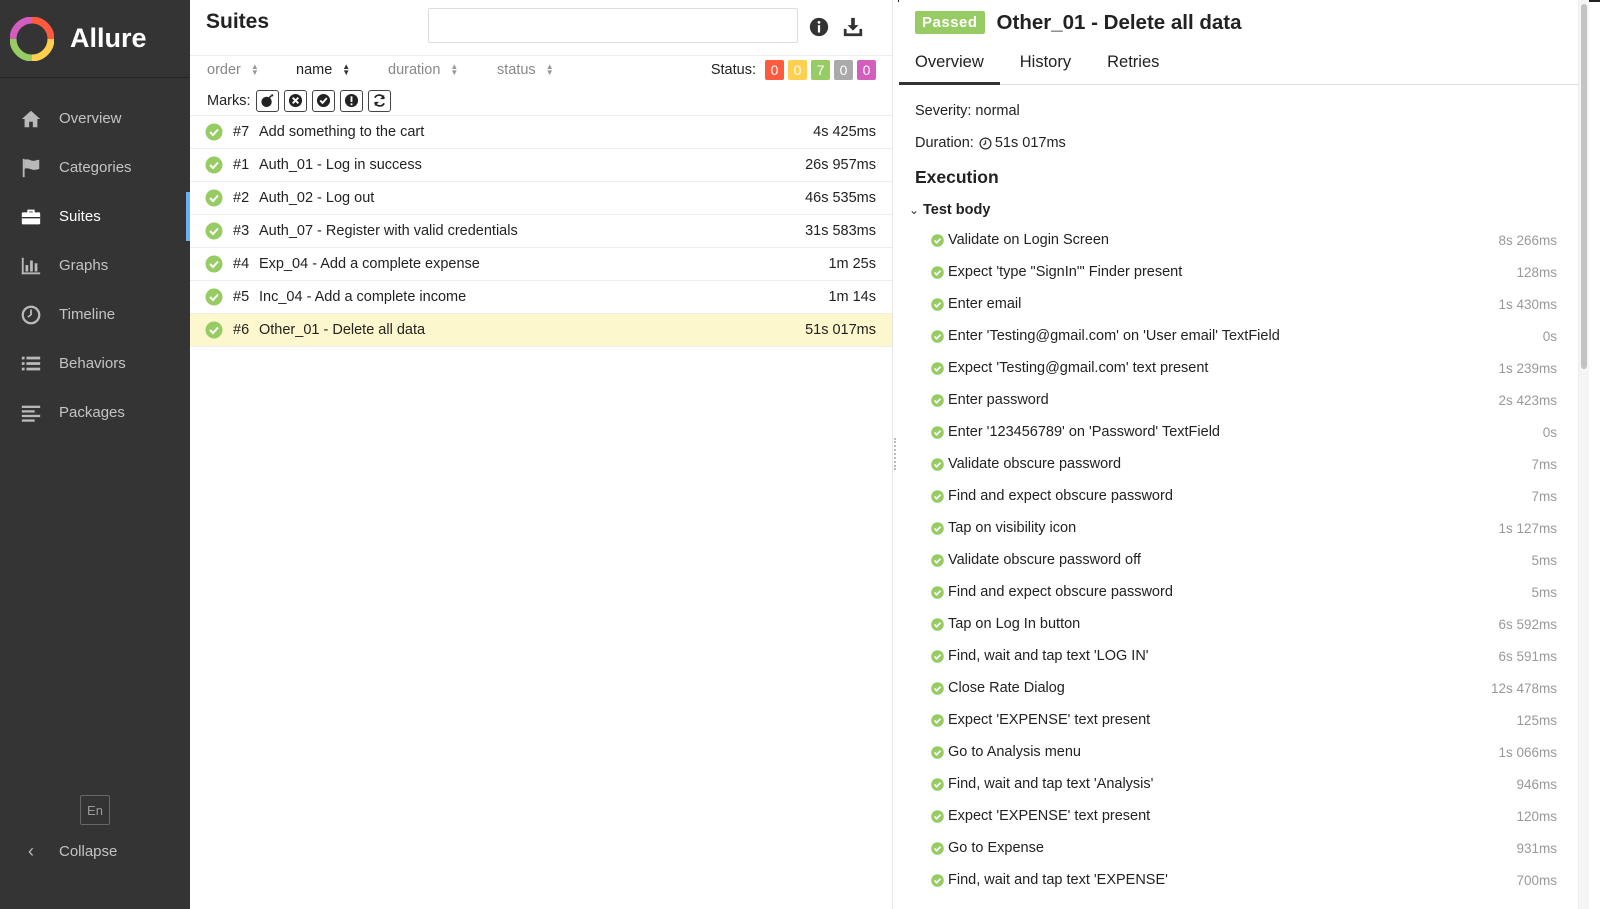 The image size is (1600, 909). Describe the element at coordinates (844, 132) in the screenshot. I see `test-duration: 4s 425ms` at that location.